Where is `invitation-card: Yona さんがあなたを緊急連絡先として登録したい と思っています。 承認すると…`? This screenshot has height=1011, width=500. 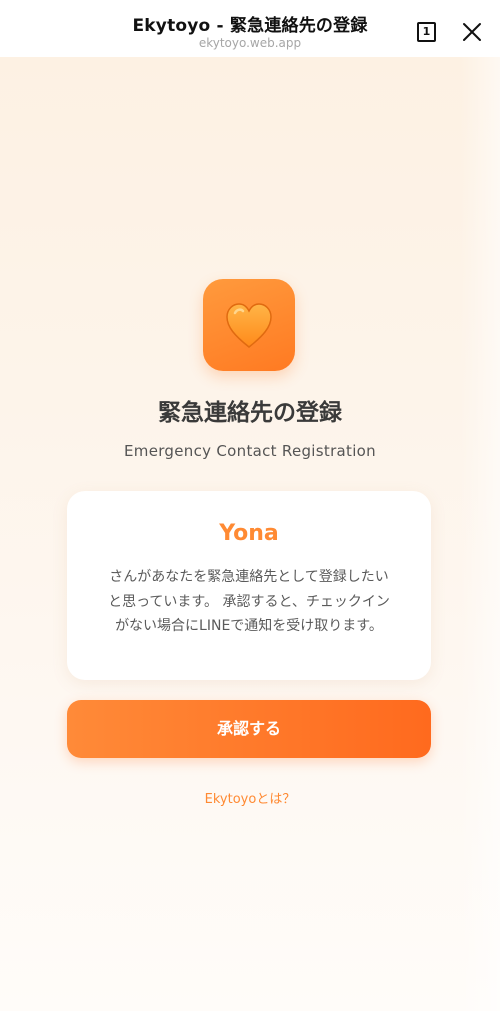 invitation-card: Yona さんがあなたを緊急連絡先として登録したい と思っています。 承認すると… is located at coordinates (249, 585).